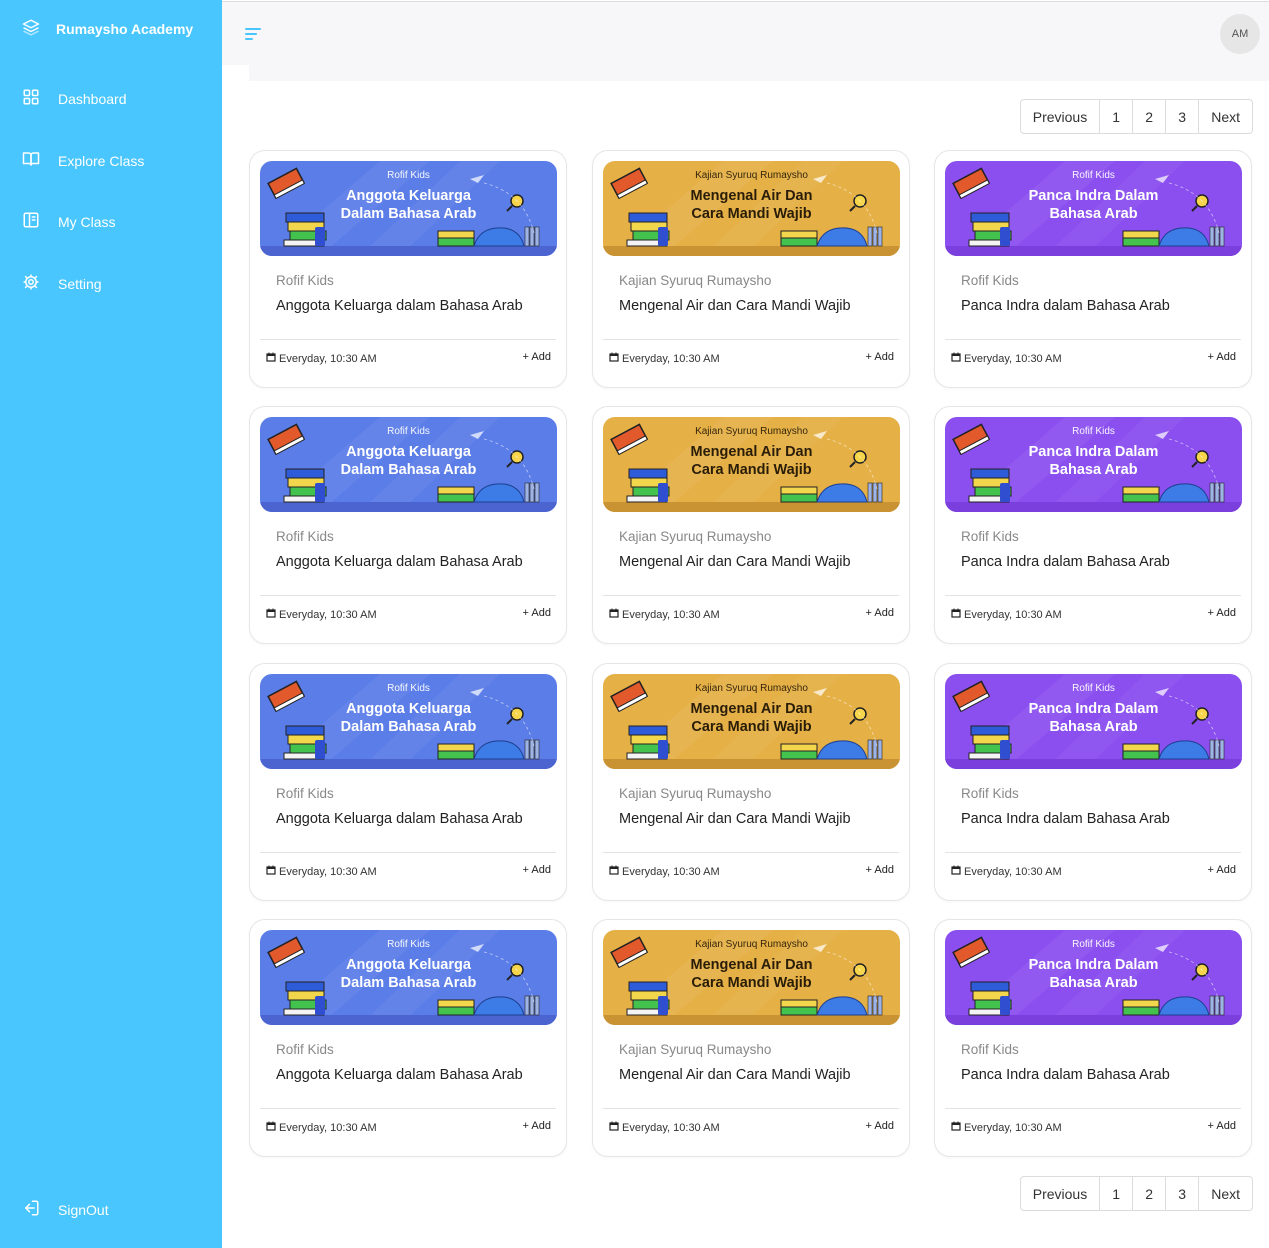 This screenshot has width=1269, height=1248. I want to click on book-open-icon, so click(31, 160).